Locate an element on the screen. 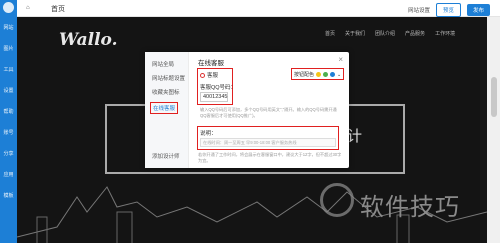 The width and height of the screenshot is (500, 243). preview-button: 预览 is located at coordinates (448, 10).